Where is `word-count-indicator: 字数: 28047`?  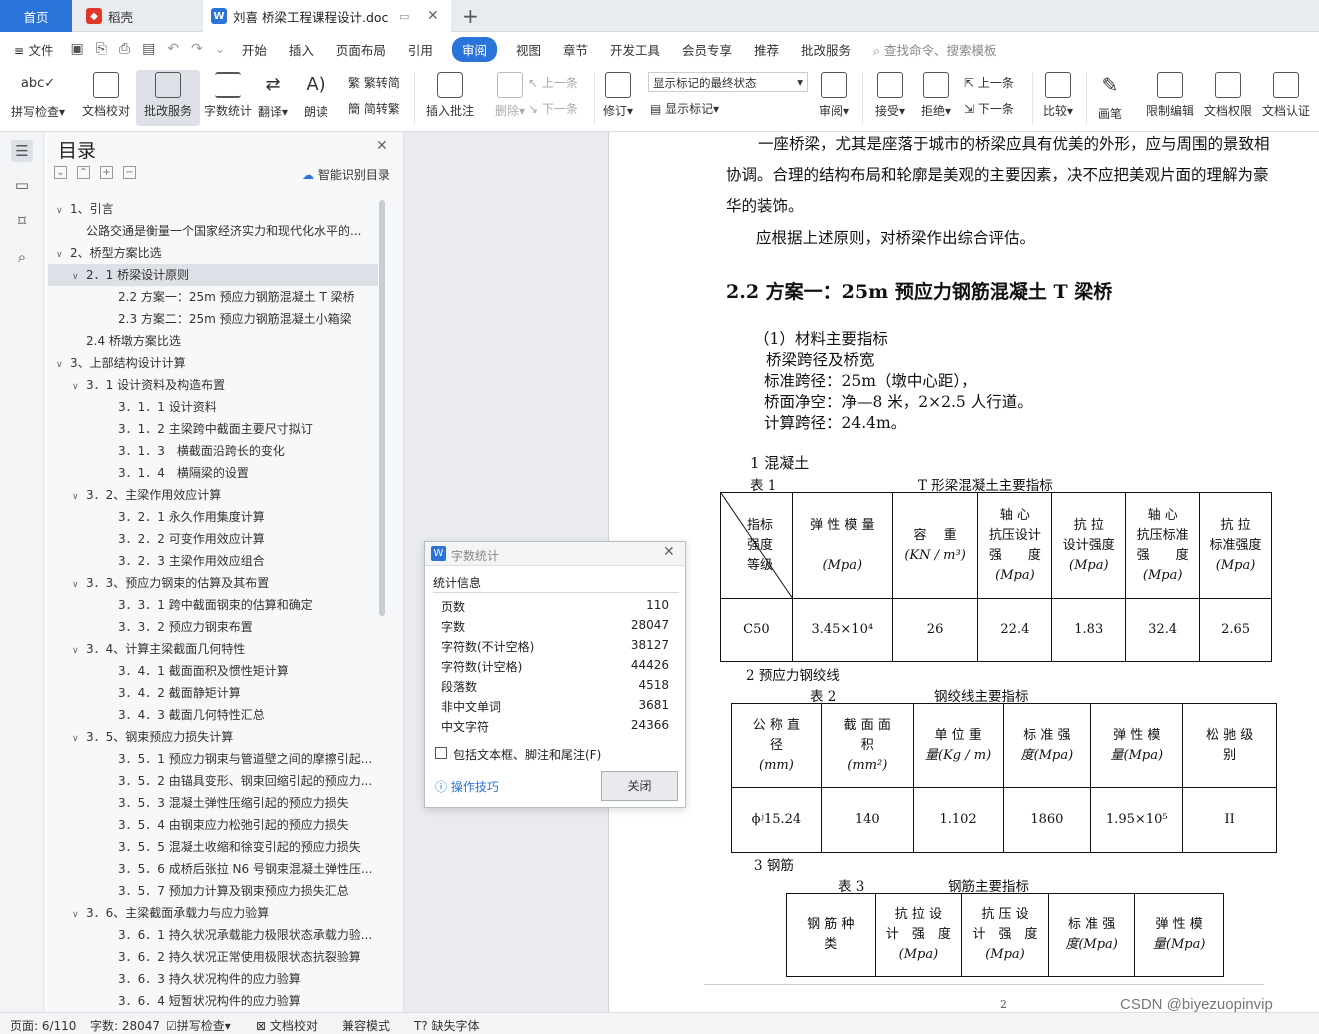
word-count-indicator: 字数: 28047 is located at coordinates (125, 1025).